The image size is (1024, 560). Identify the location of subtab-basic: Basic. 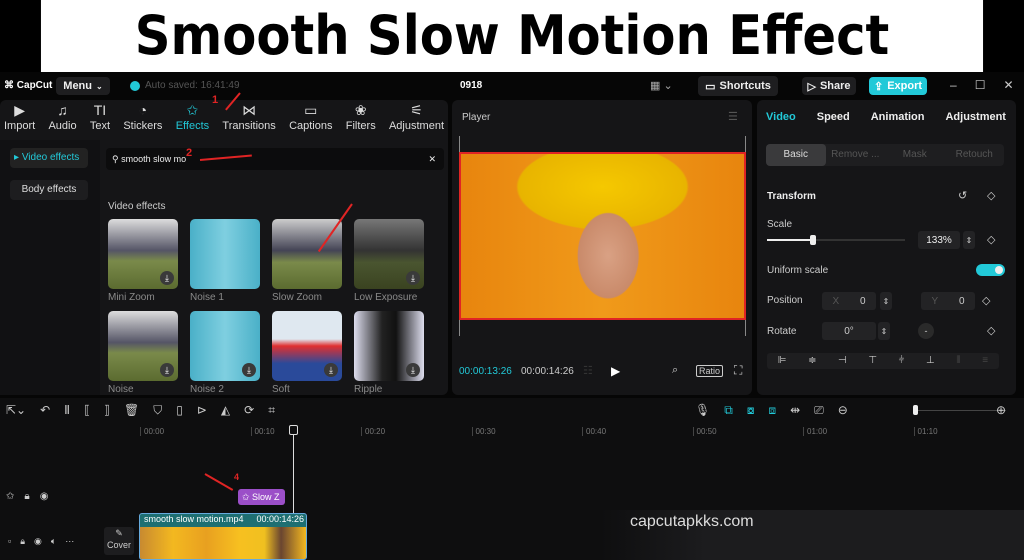
(796, 155).